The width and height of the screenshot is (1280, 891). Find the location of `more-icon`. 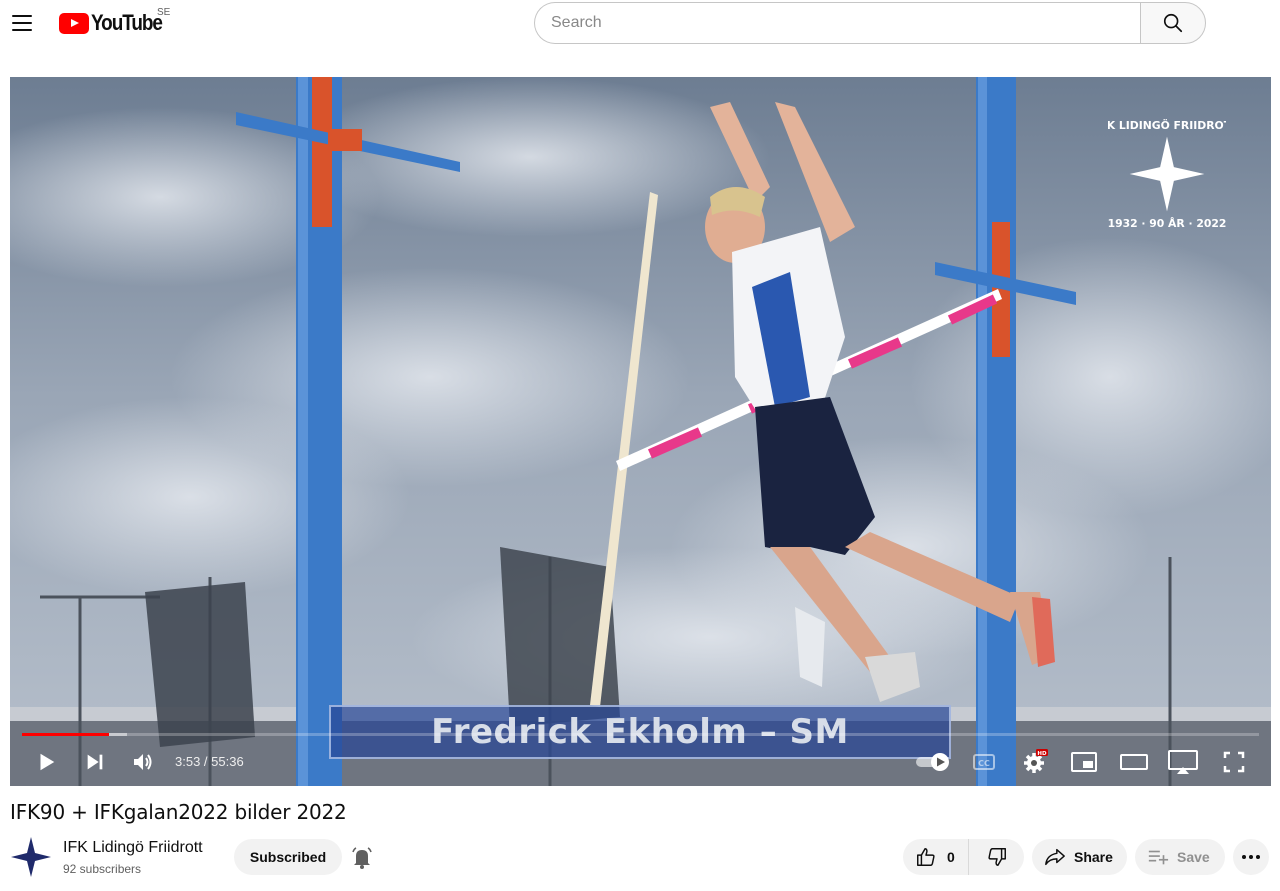

more-icon is located at coordinates (1251, 857).